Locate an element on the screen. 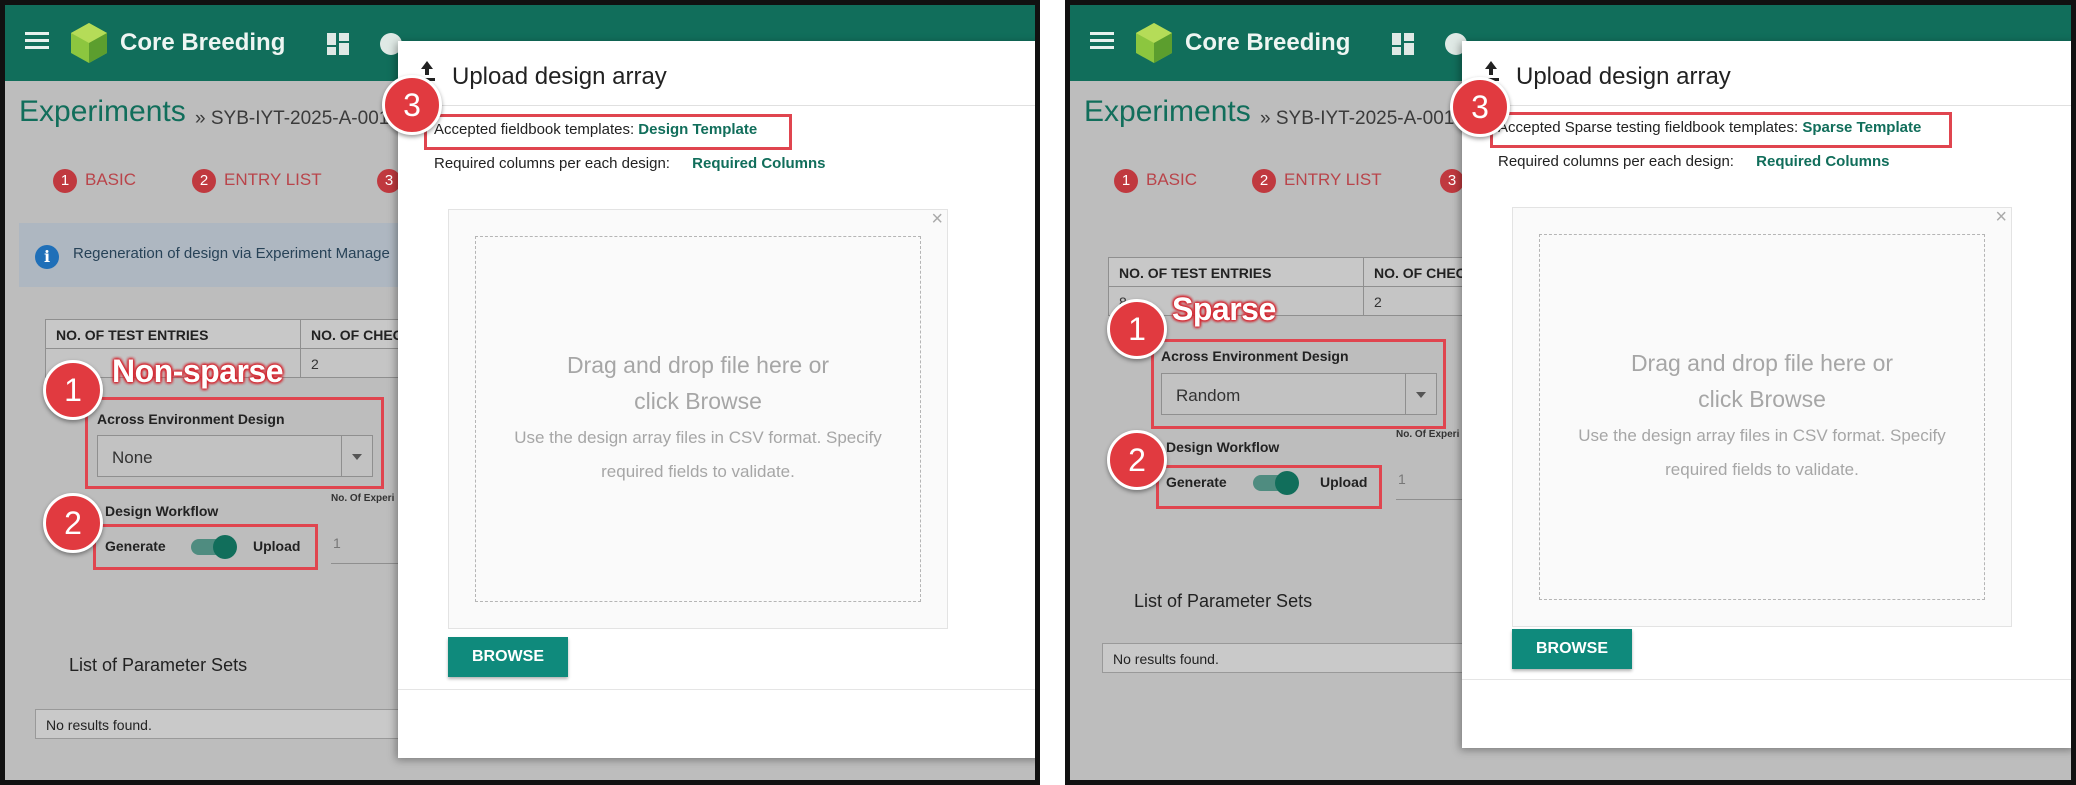  info-icon: i is located at coordinates (47, 257).